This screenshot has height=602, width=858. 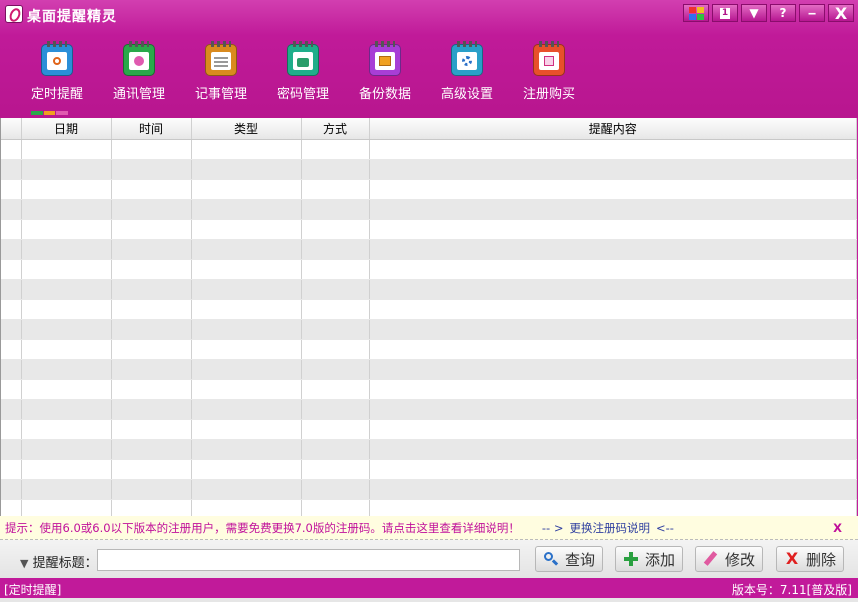 What do you see at coordinates (303, 71) in the screenshot?
I see `toolbar-item-passwords: 密码管理` at bounding box center [303, 71].